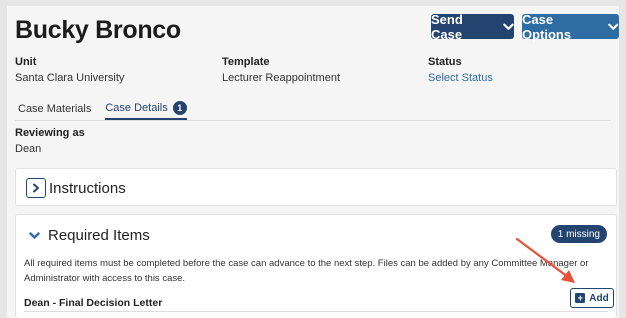 The height and width of the screenshot is (318, 626). Describe the element at coordinates (472, 26) in the screenshot. I see `send-case-button: Send Case` at that location.